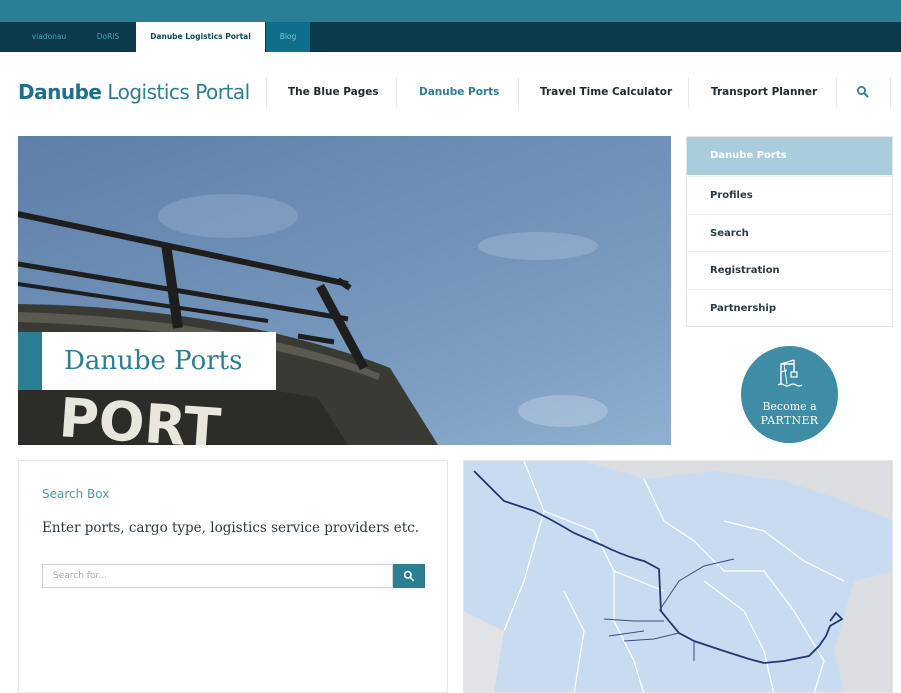  I want to click on site-logo: Danube Logistics Portal, so click(134, 92).